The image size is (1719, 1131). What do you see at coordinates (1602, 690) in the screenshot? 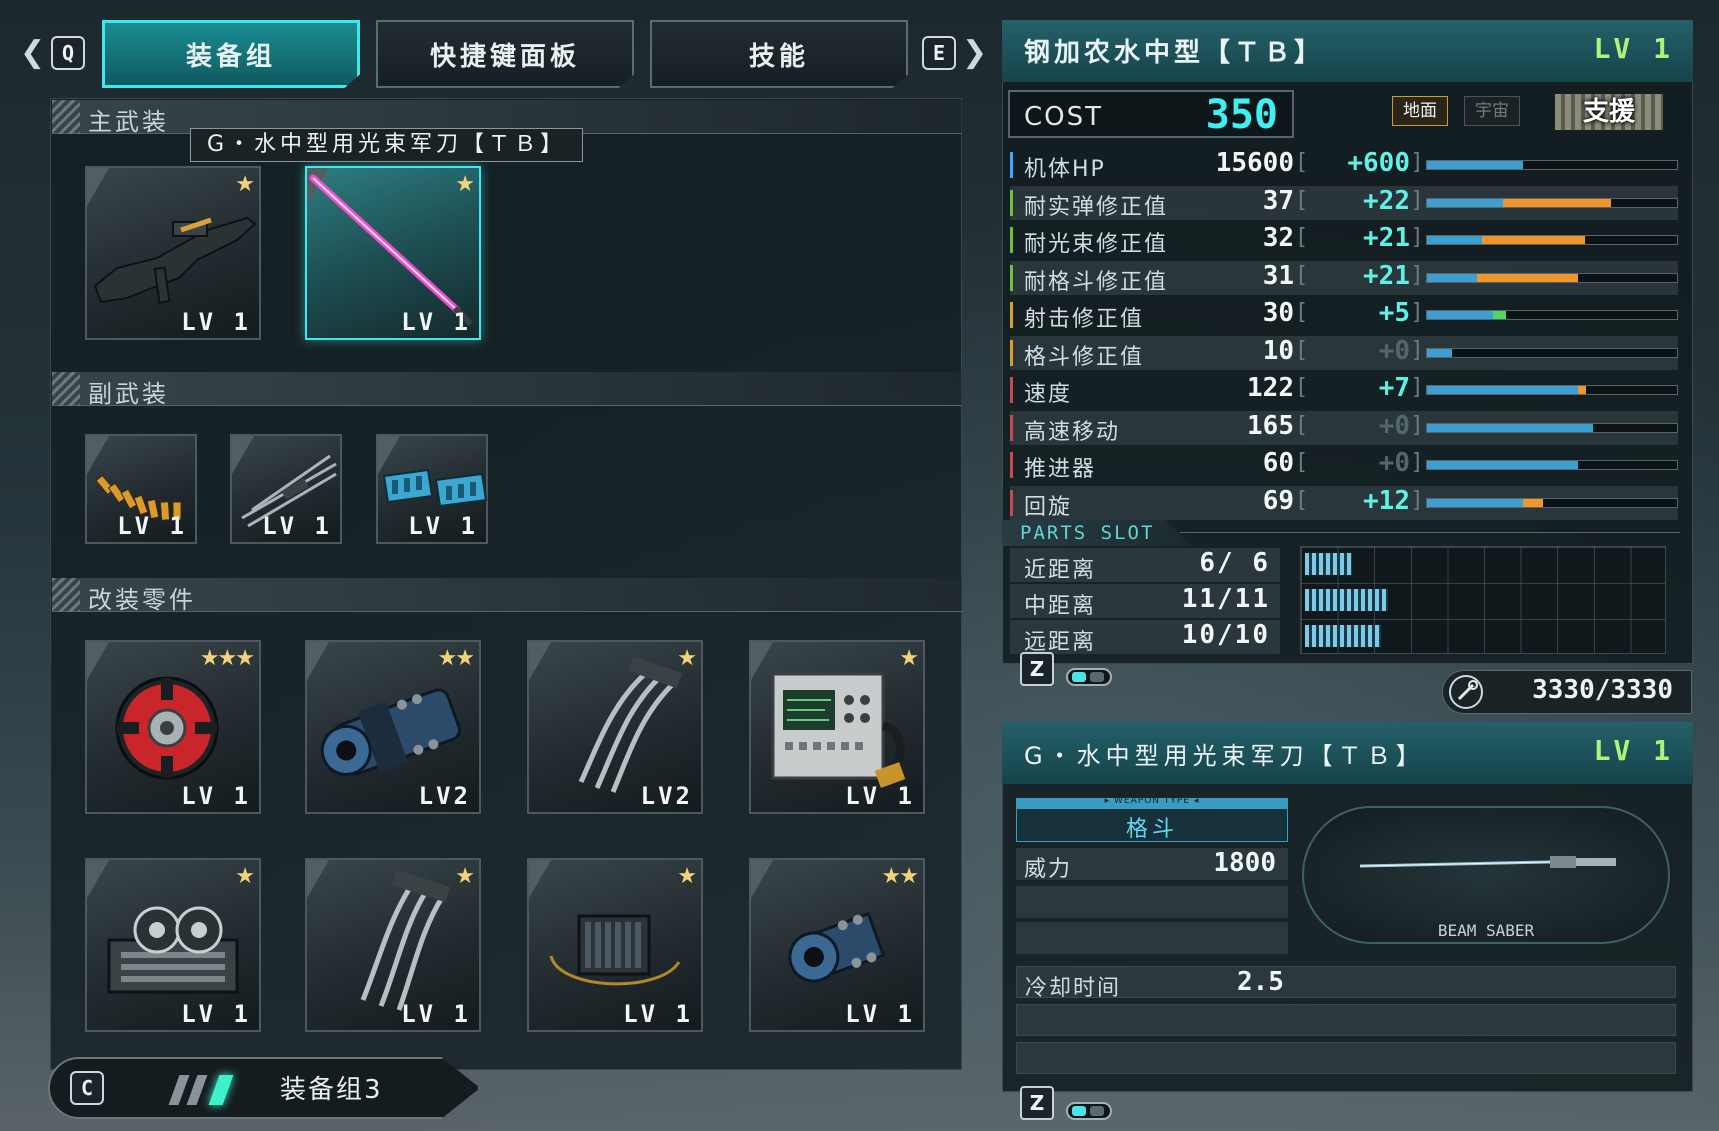
I see `repair-value: 3330/3330` at bounding box center [1602, 690].